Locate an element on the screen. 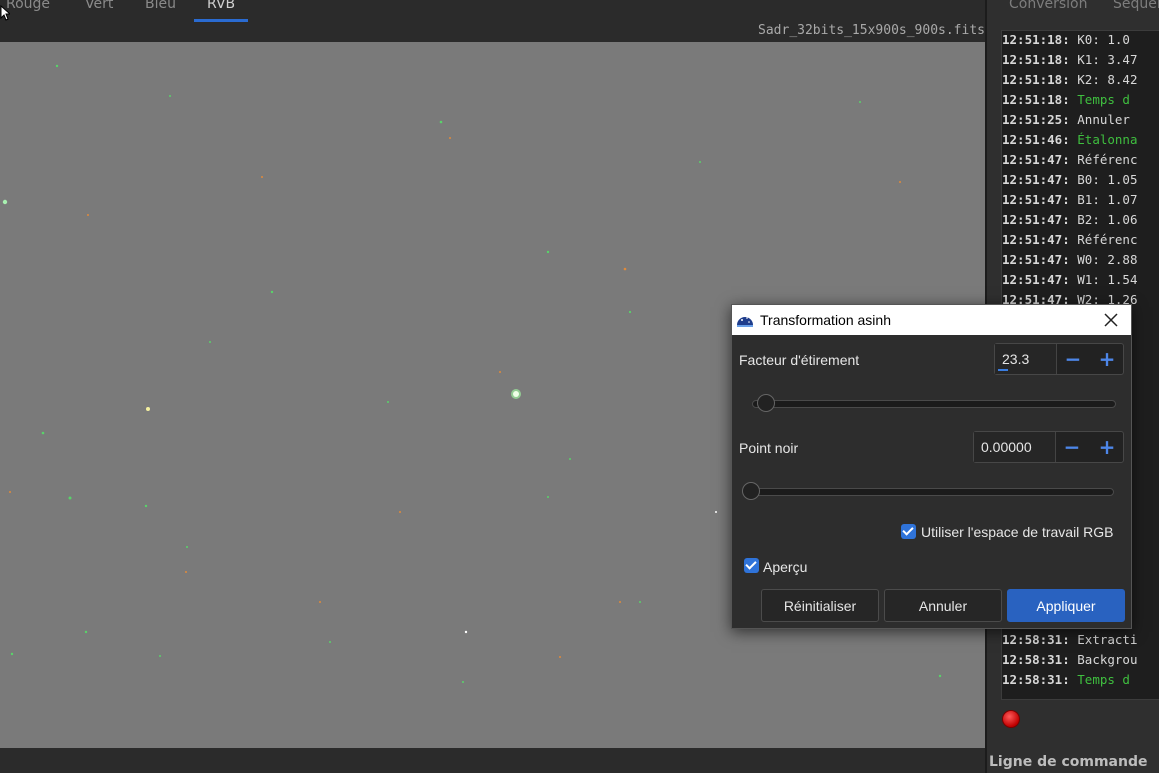  stretch-slider-handle is located at coordinates (765, 403).